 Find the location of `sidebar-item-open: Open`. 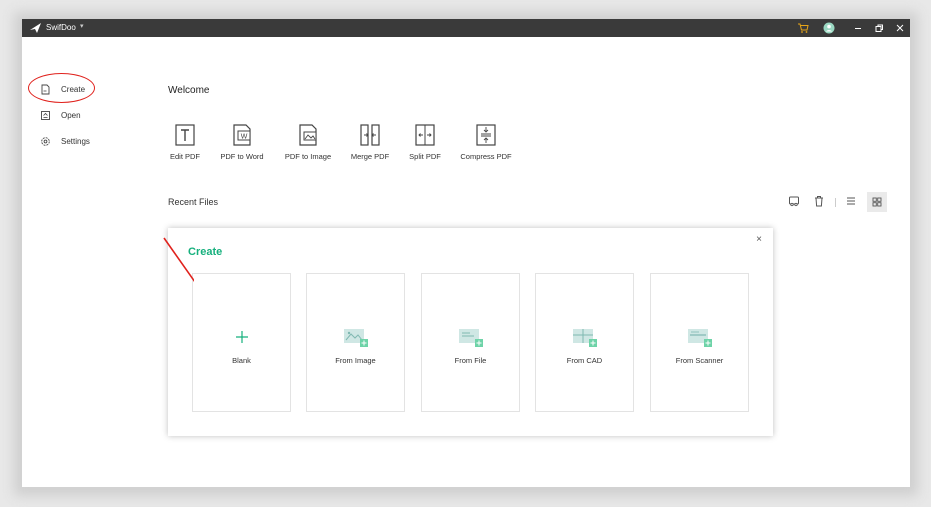

sidebar-item-open: Open is located at coordinates (60, 115).